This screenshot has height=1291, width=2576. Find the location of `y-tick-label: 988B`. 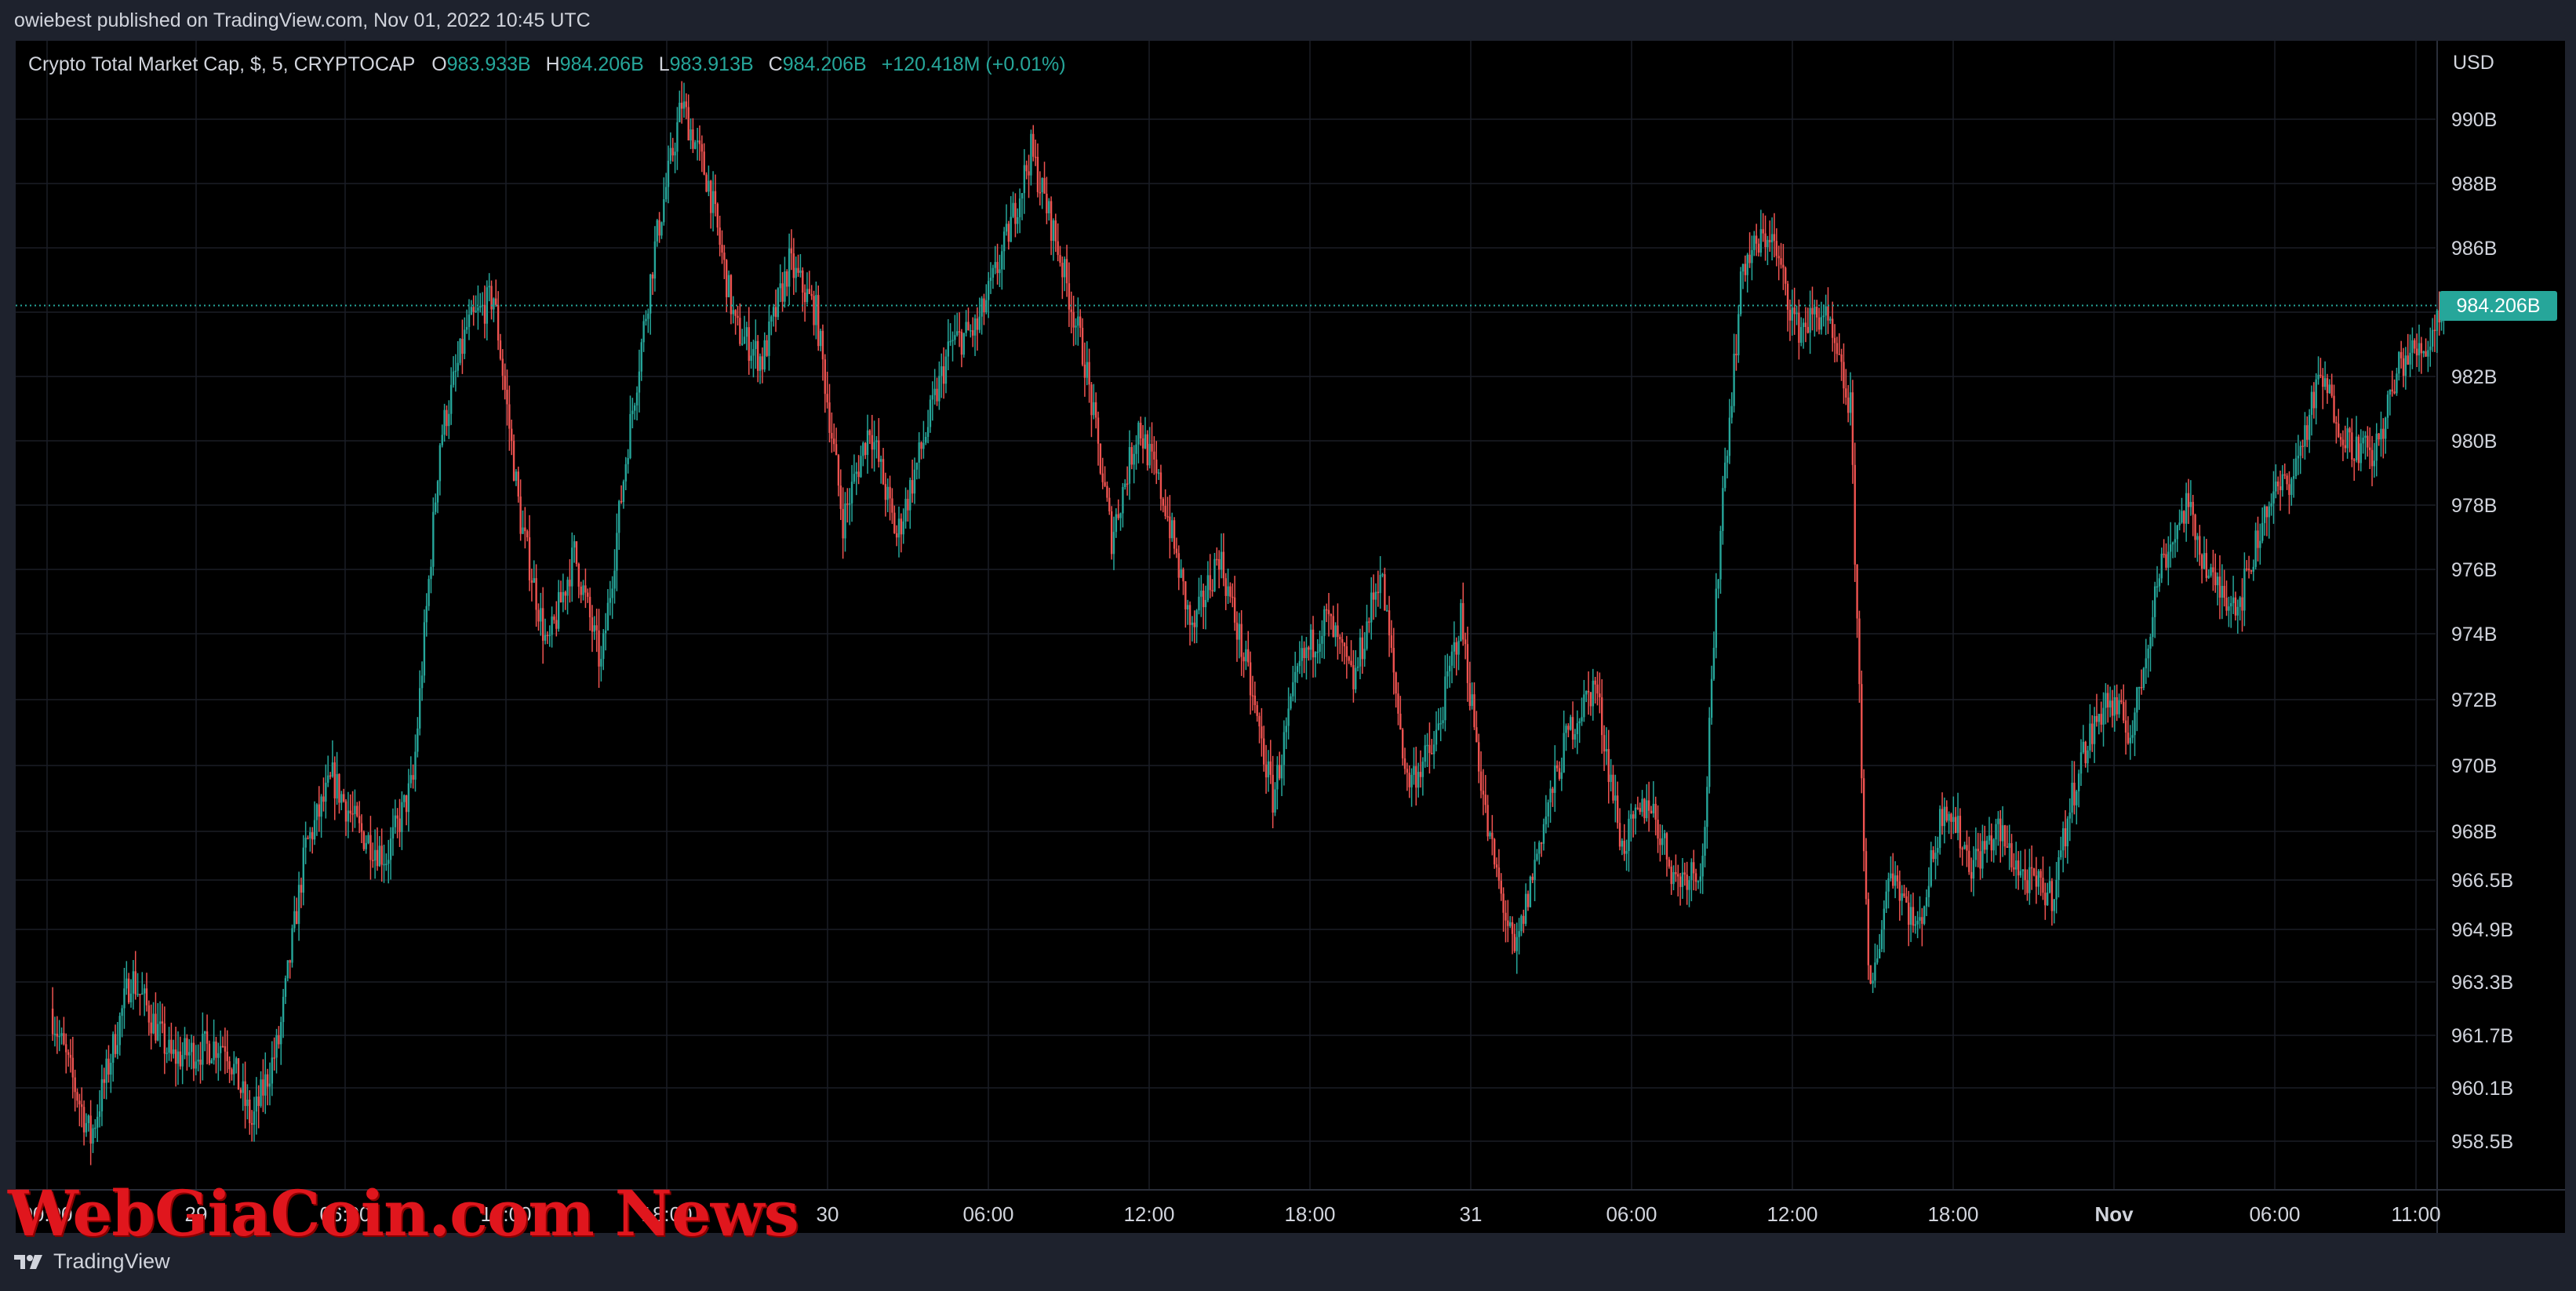

y-tick-label: 988B is located at coordinates (2474, 184).